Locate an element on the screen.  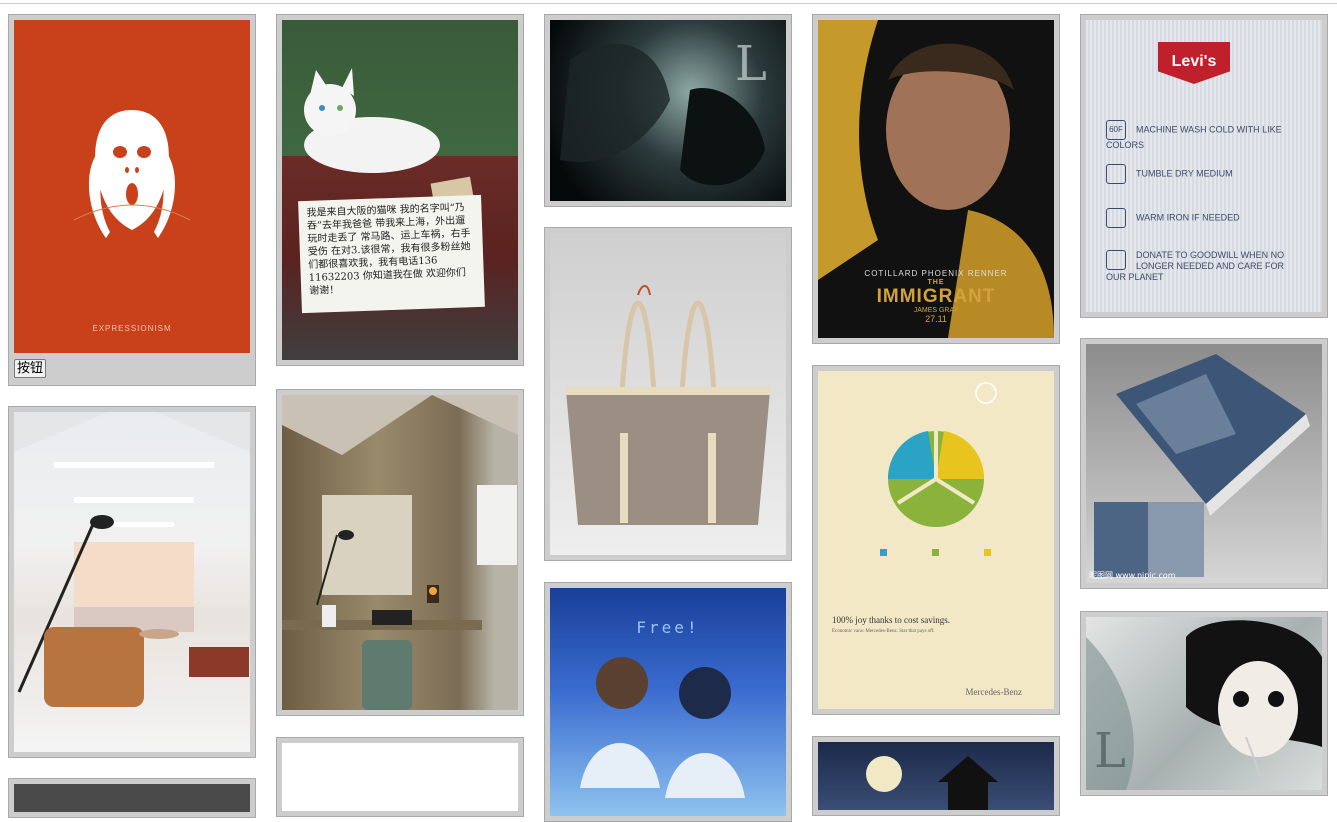
watermark: 昵图网 www.nipic.com is located at coordinates (1132, 575).